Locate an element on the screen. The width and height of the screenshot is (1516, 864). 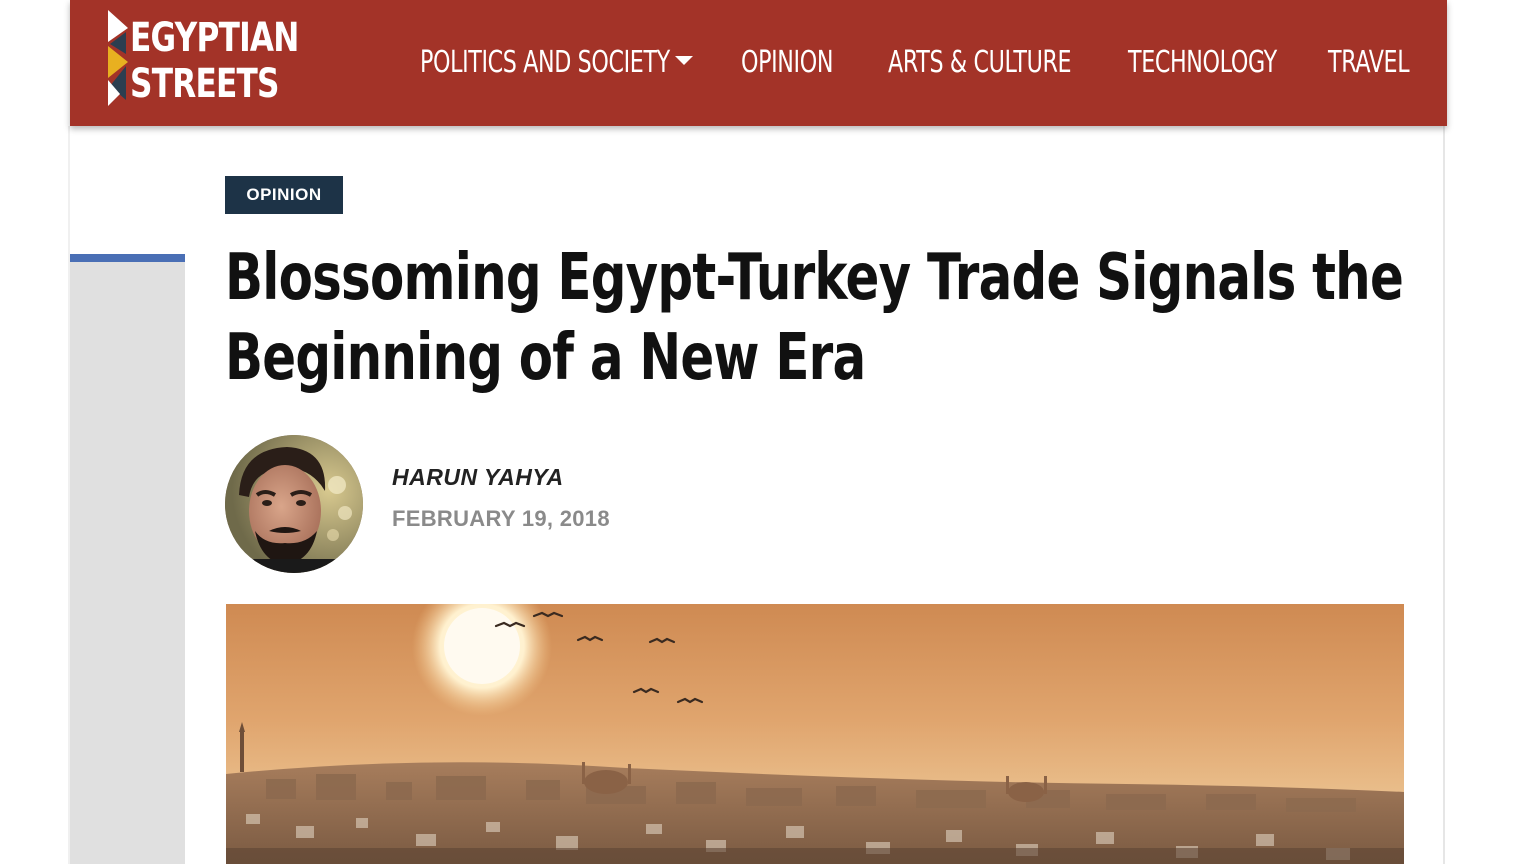
article-title-line2: Beginning of a New Era is located at coordinates (545, 358).